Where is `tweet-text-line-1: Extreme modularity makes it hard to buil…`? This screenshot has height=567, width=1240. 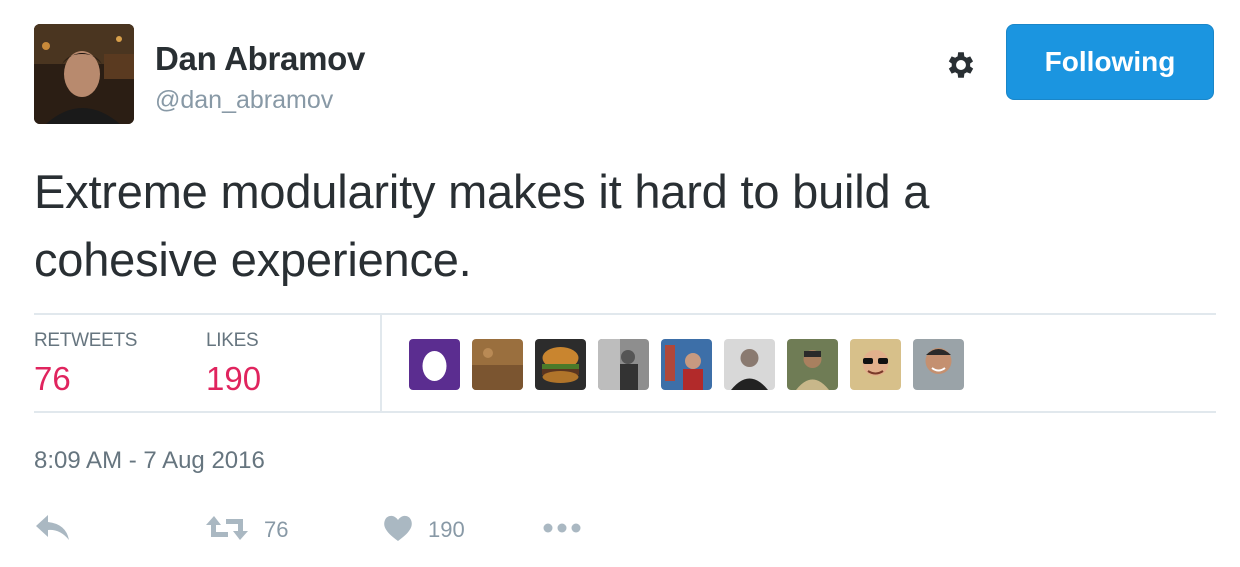 tweet-text-line-1: Extreme modularity makes it hard to buil… is located at coordinates (482, 191).